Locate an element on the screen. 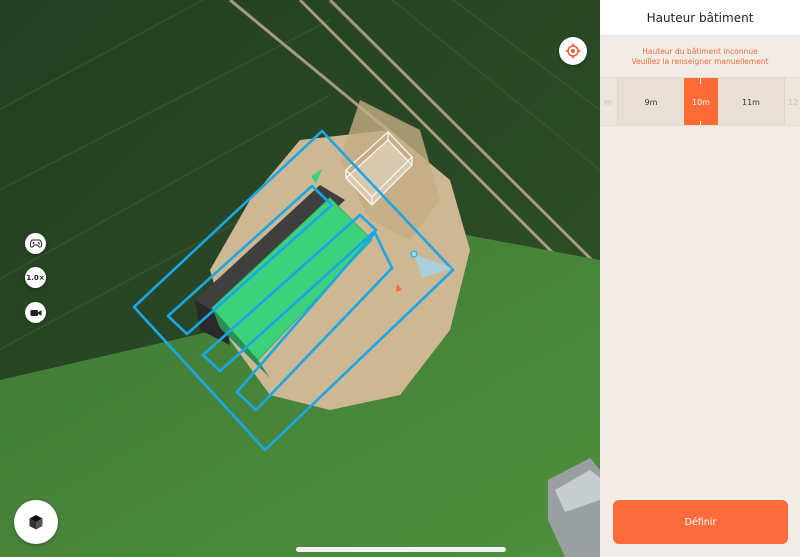  cube-icon is located at coordinates (36, 522).